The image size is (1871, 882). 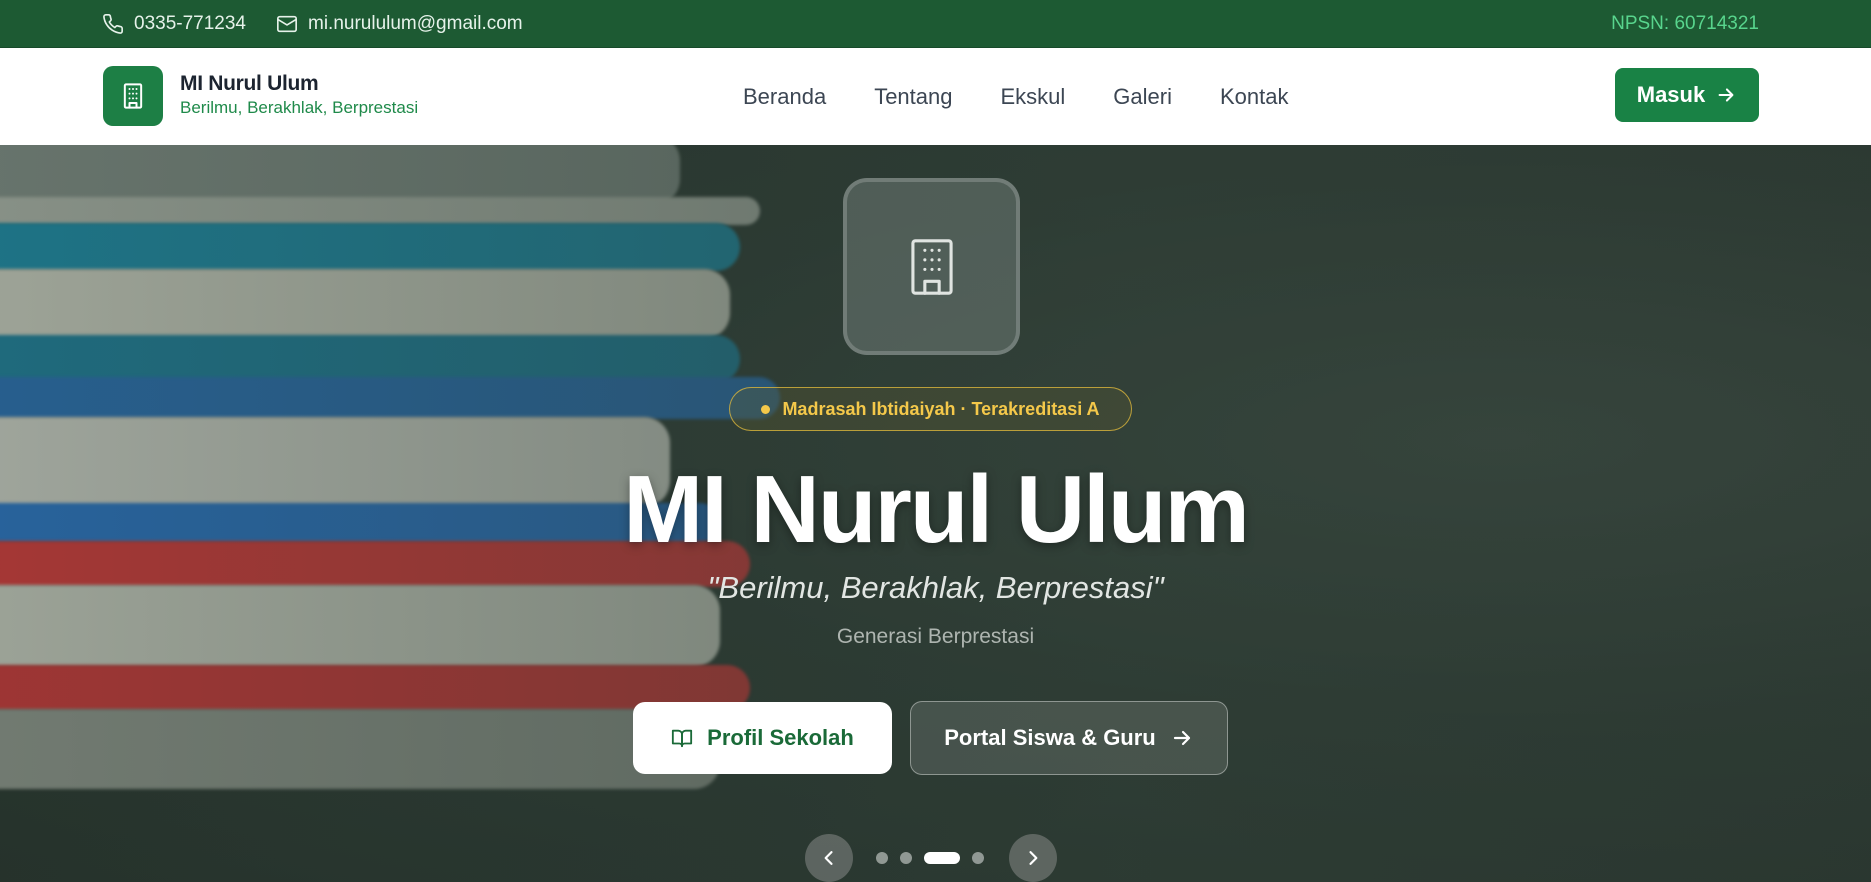 I want to click on accreditation-badge: Madrasah Ibtidaiyah · Terakreditasi A, so click(x=930, y=409).